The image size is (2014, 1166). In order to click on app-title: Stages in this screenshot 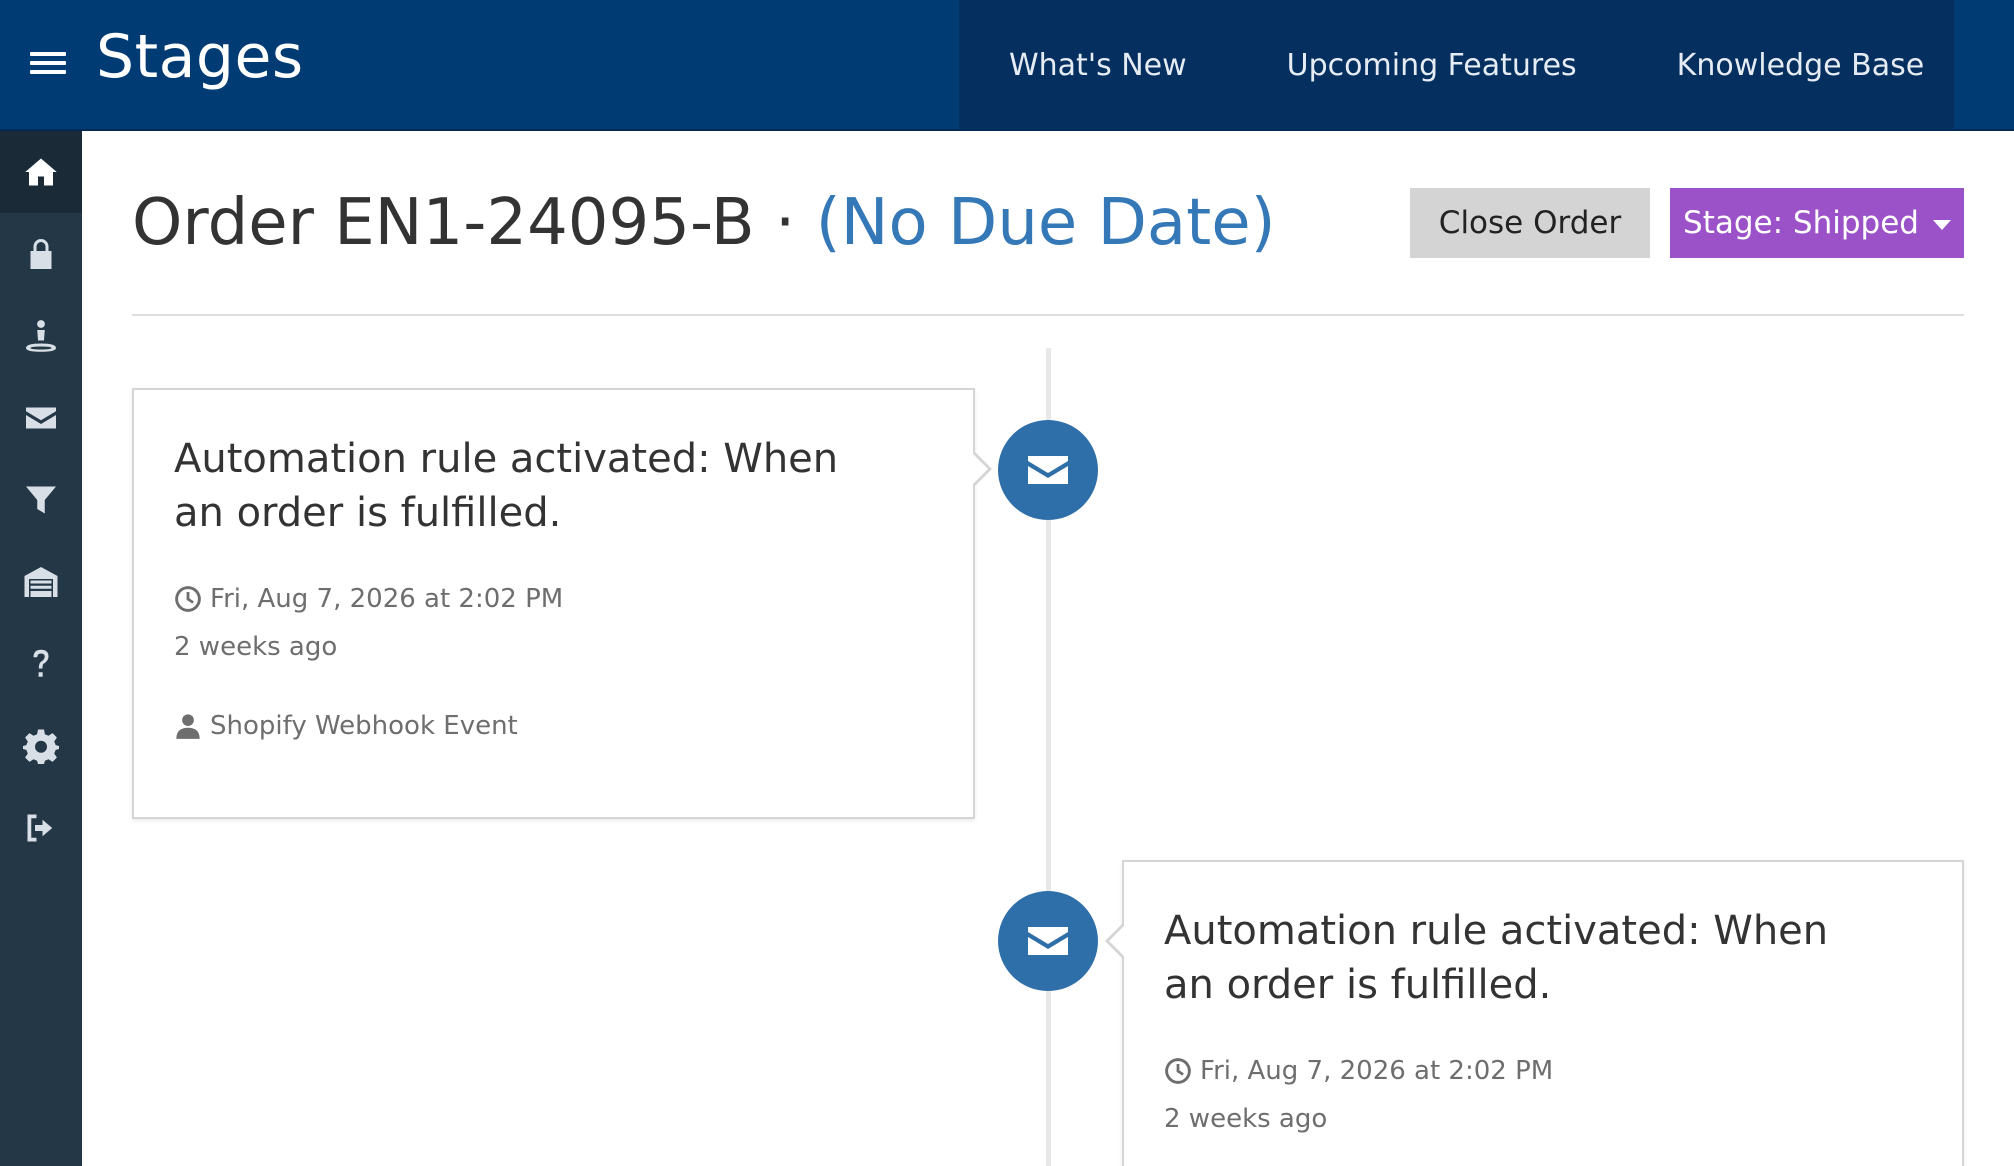, I will do `click(200, 57)`.